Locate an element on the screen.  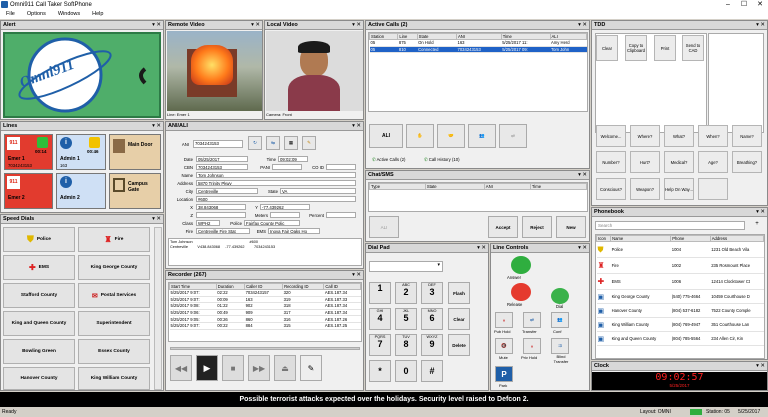
table-row: 05 875 On Hold 163 5/25/2017 11: Amy Herd is located at coordinates (478, 43).